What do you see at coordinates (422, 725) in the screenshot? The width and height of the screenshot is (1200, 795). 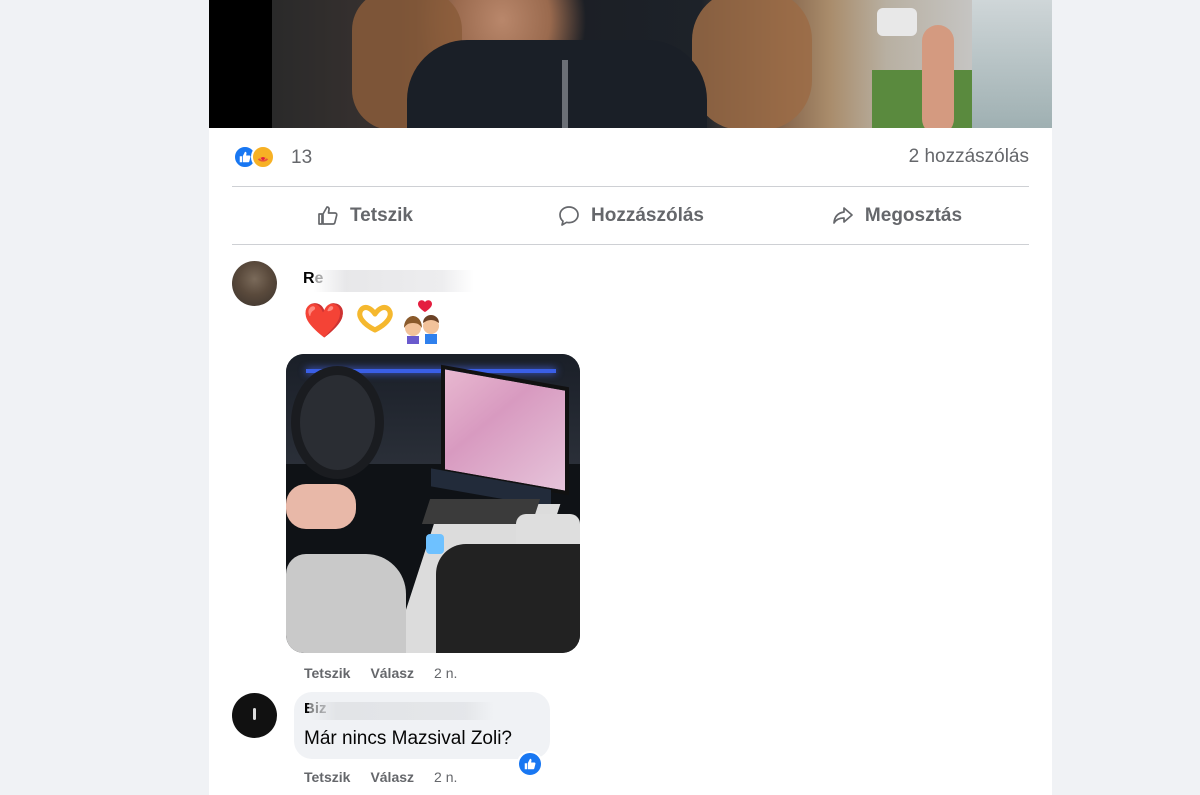 I see `comment-bubble: Biz Már nincs Mazsival Zoli?` at bounding box center [422, 725].